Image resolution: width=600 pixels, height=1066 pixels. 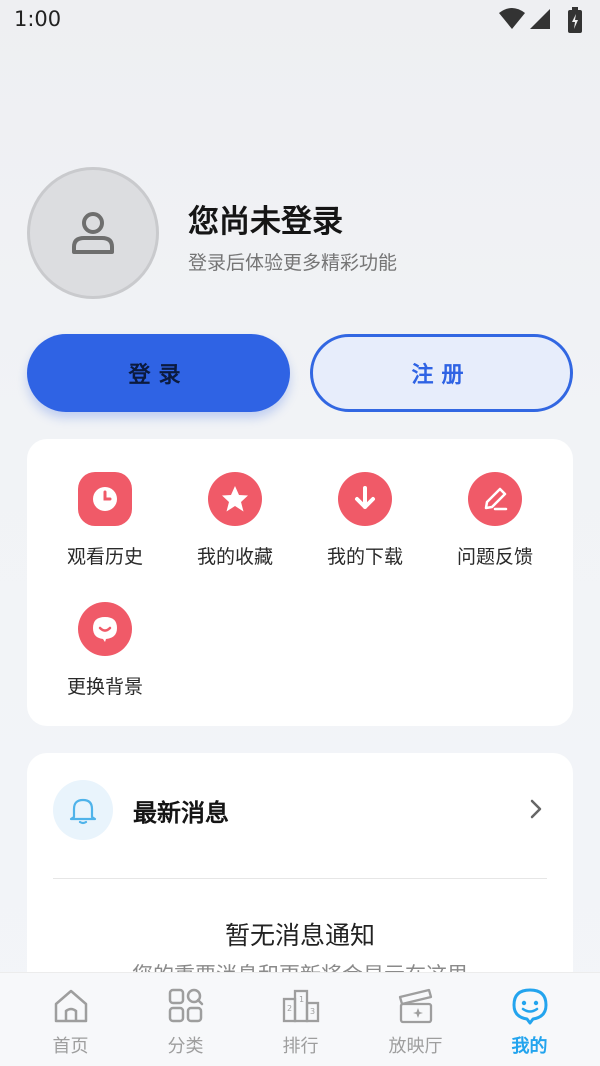 I want to click on menu-item-watch-history: 观看历史, so click(x=105, y=522).